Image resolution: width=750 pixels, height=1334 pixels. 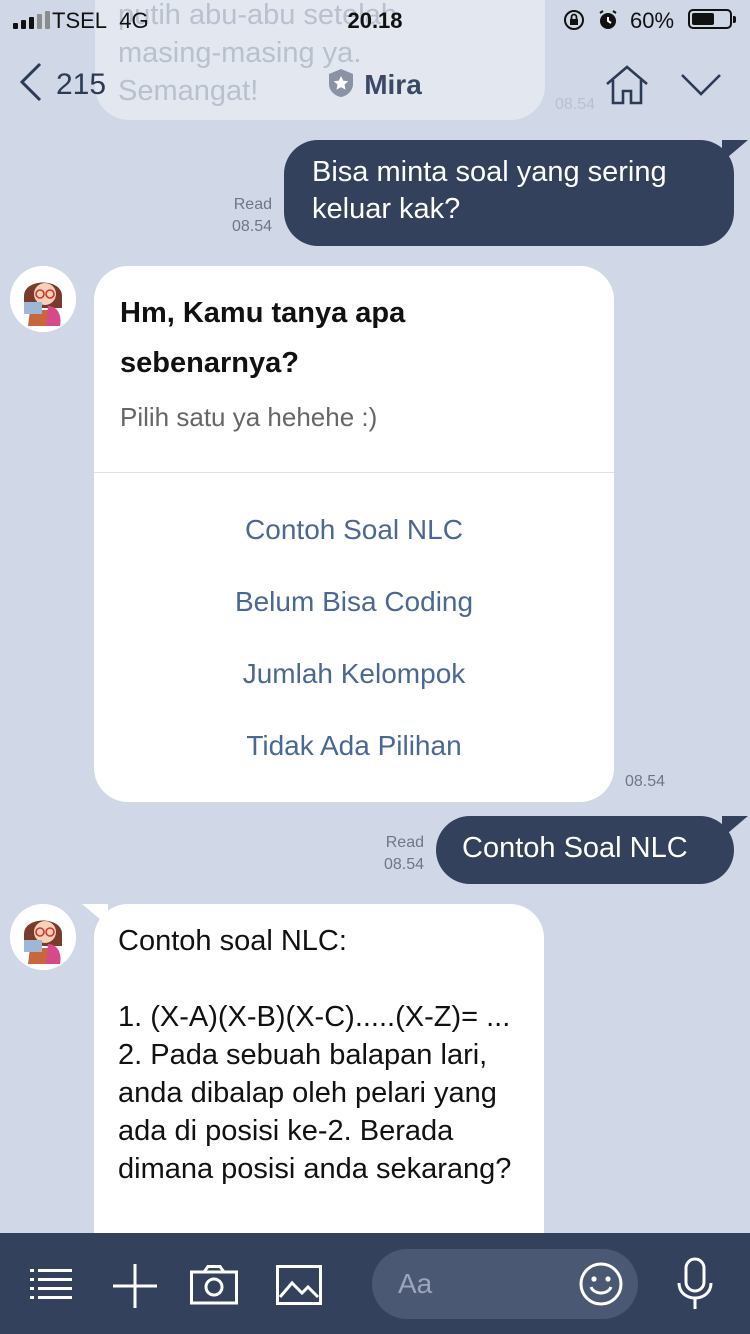 What do you see at coordinates (375, 20) in the screenshot?
I see `status-bar: TSEL 4G 20.18 60%` at bounding box center [375, 20].